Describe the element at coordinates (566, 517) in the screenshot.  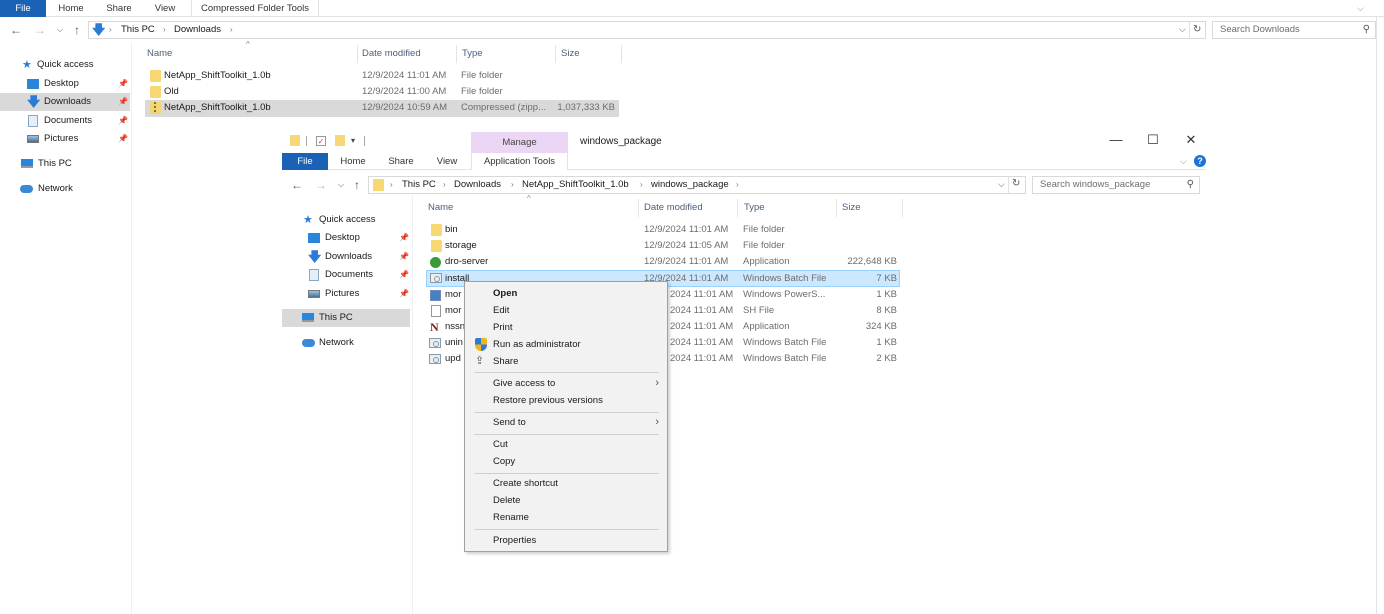
I see `menu-item-rename: Rename` at that location.